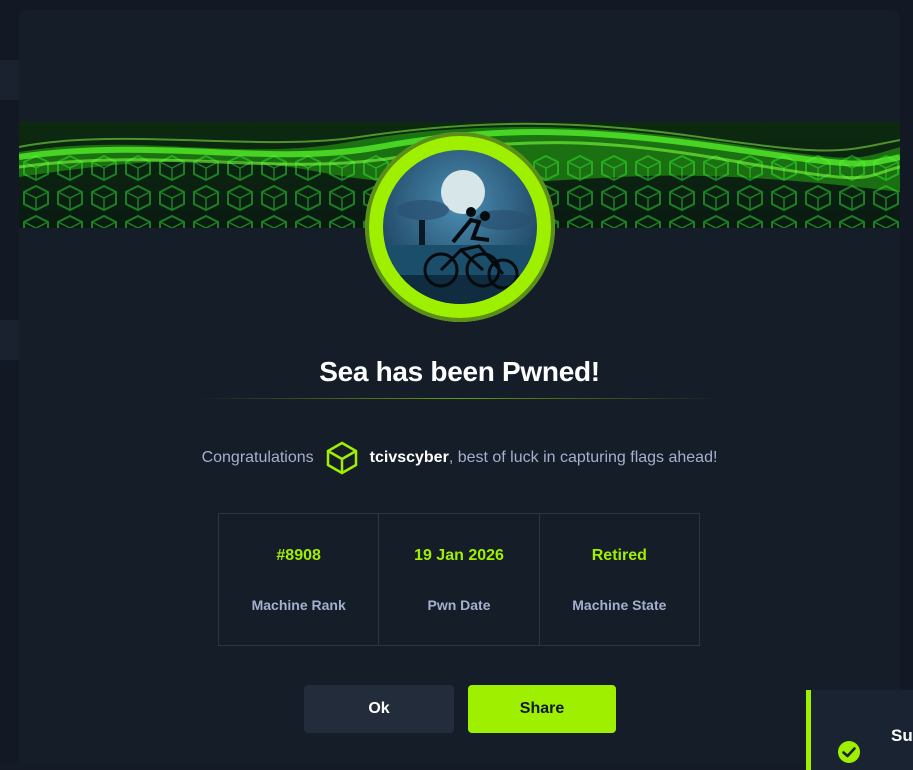 Image resolution: width=913 pixels, height=770 pixels. What do you see at coordinates (459, 604) in the screenshot?
I see `stat-label: Pwn Date` at bounding box center [459, 604].